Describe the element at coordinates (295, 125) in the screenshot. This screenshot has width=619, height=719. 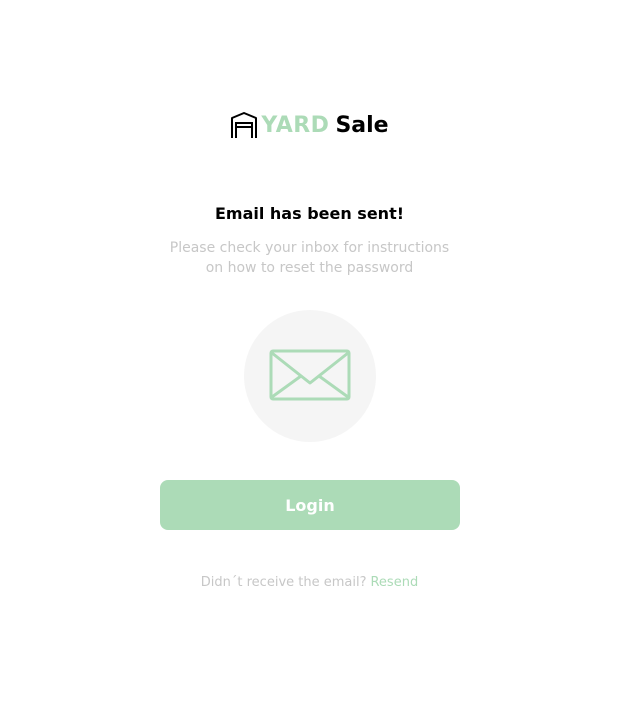
I see `brand-yard-text: YARD` at that location.